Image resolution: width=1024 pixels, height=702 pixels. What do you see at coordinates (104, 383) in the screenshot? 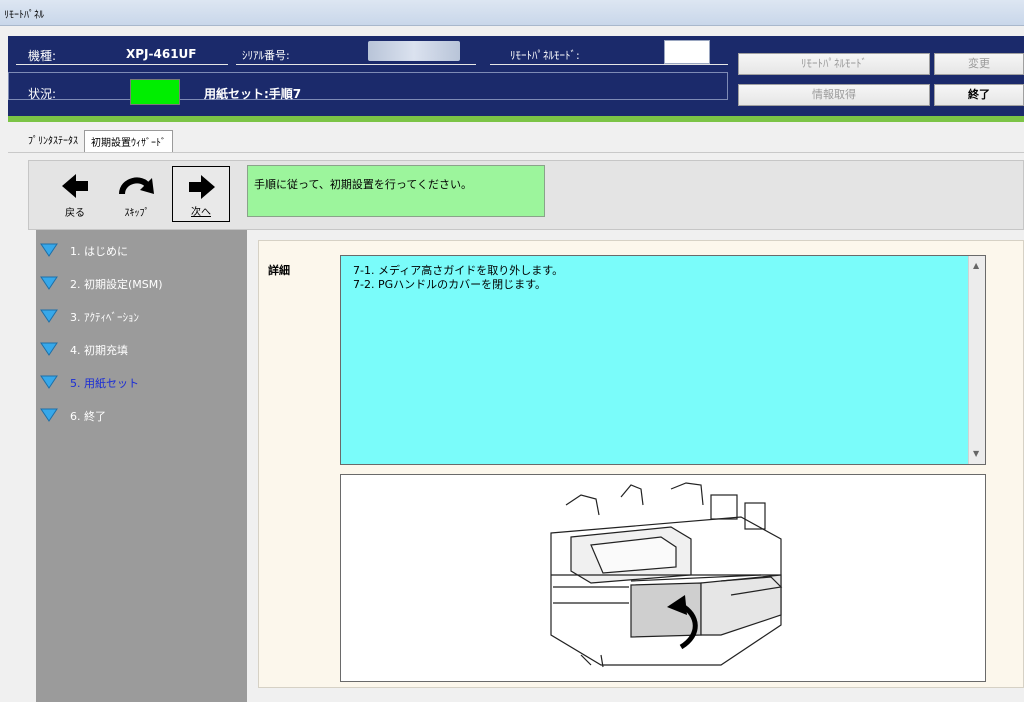
I see `step-label: 5. 用紙セット` at bounding box center [104, 383].